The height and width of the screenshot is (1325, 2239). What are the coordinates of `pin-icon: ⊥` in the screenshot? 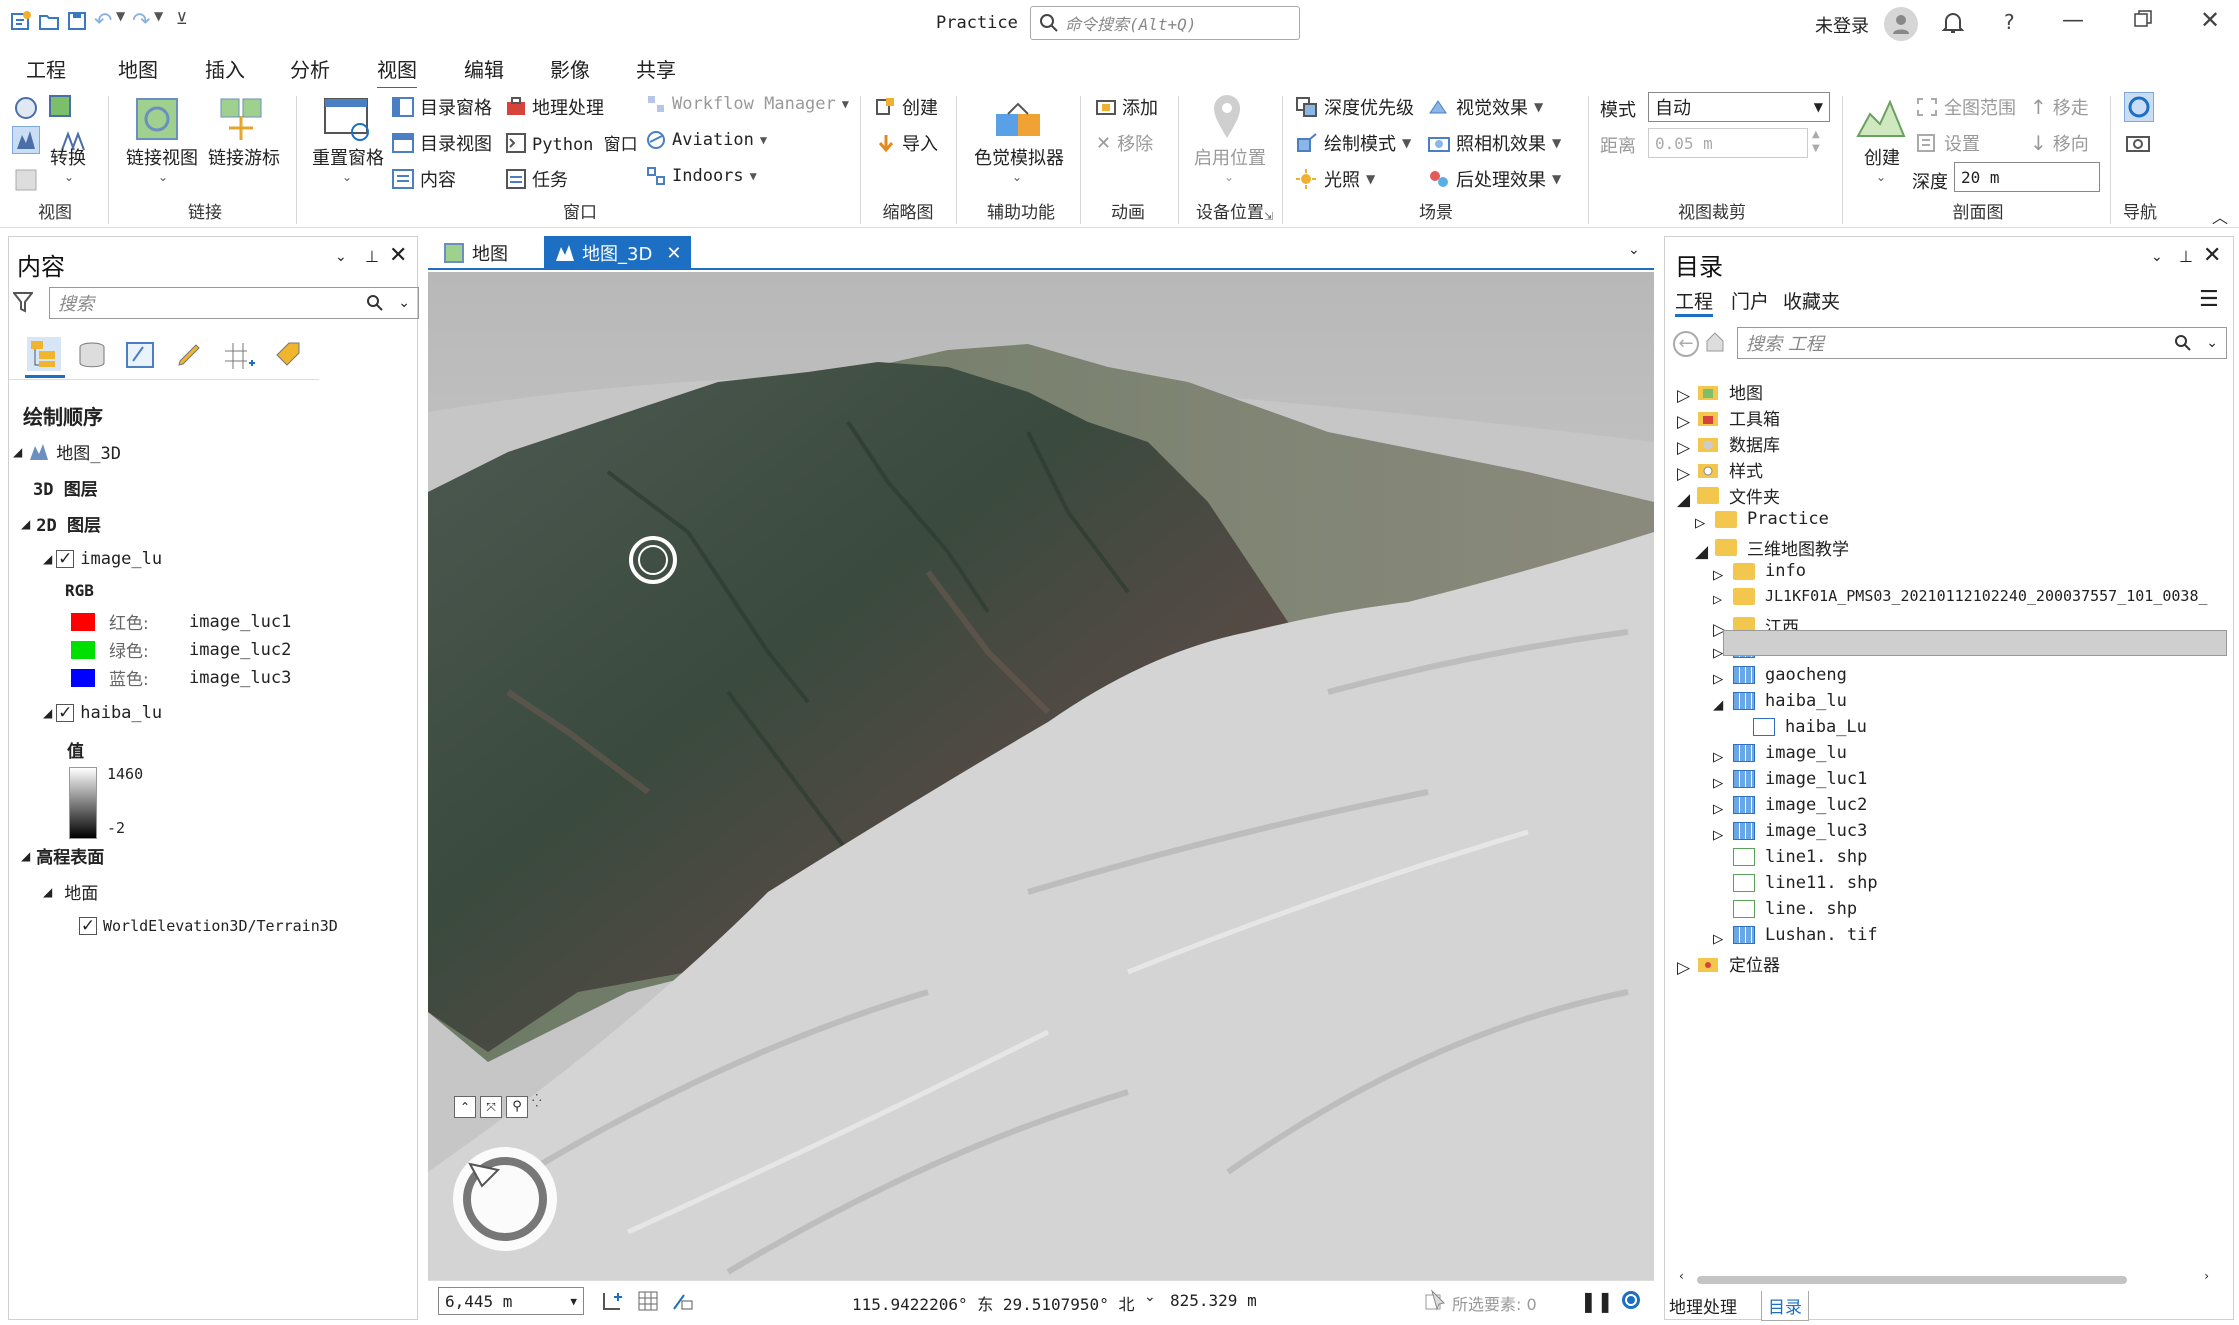 It's located at (2186, 256).